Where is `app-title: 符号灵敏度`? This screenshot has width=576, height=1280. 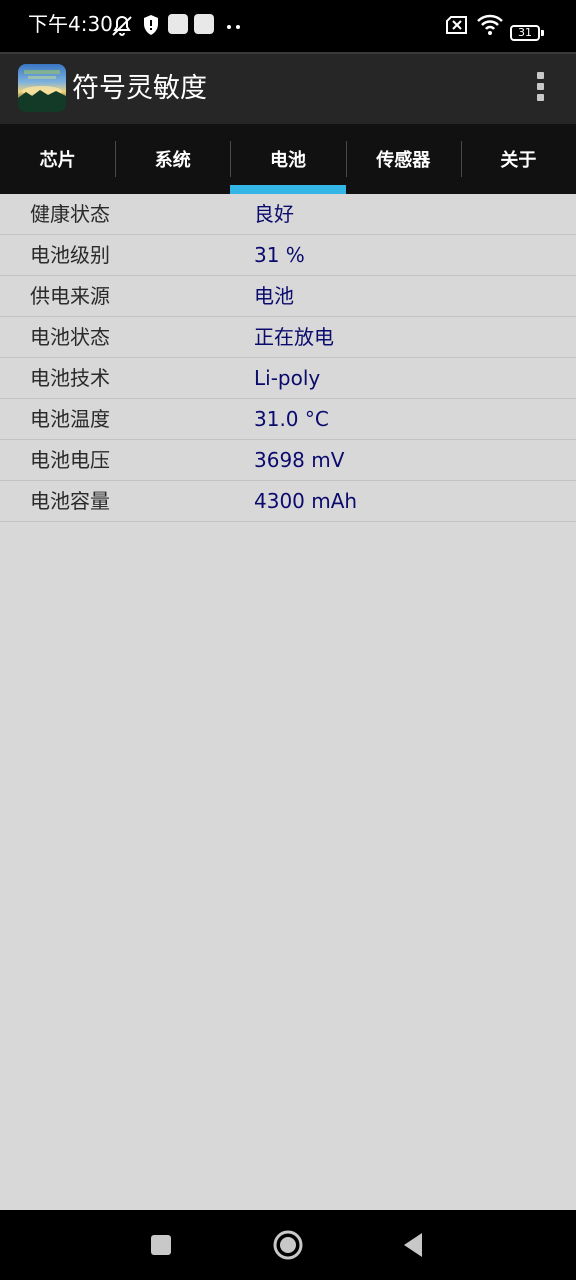
app-title: 符号灵敏度 is located at coordinates (139, 88).